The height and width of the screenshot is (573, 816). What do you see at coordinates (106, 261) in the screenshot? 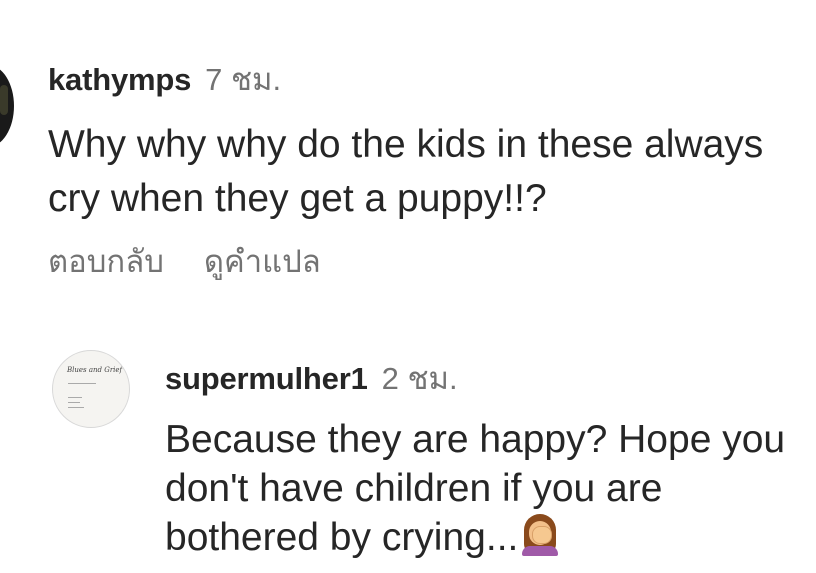
I see `reply-button: ตอบกลับ` at bounding box center [106, 261].